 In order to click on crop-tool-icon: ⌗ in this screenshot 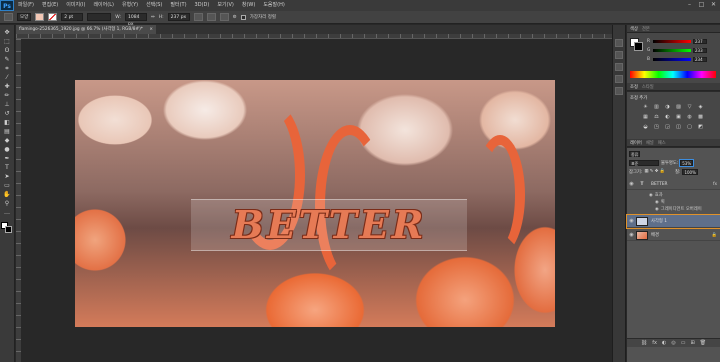, I will do `click(7, 69)`.